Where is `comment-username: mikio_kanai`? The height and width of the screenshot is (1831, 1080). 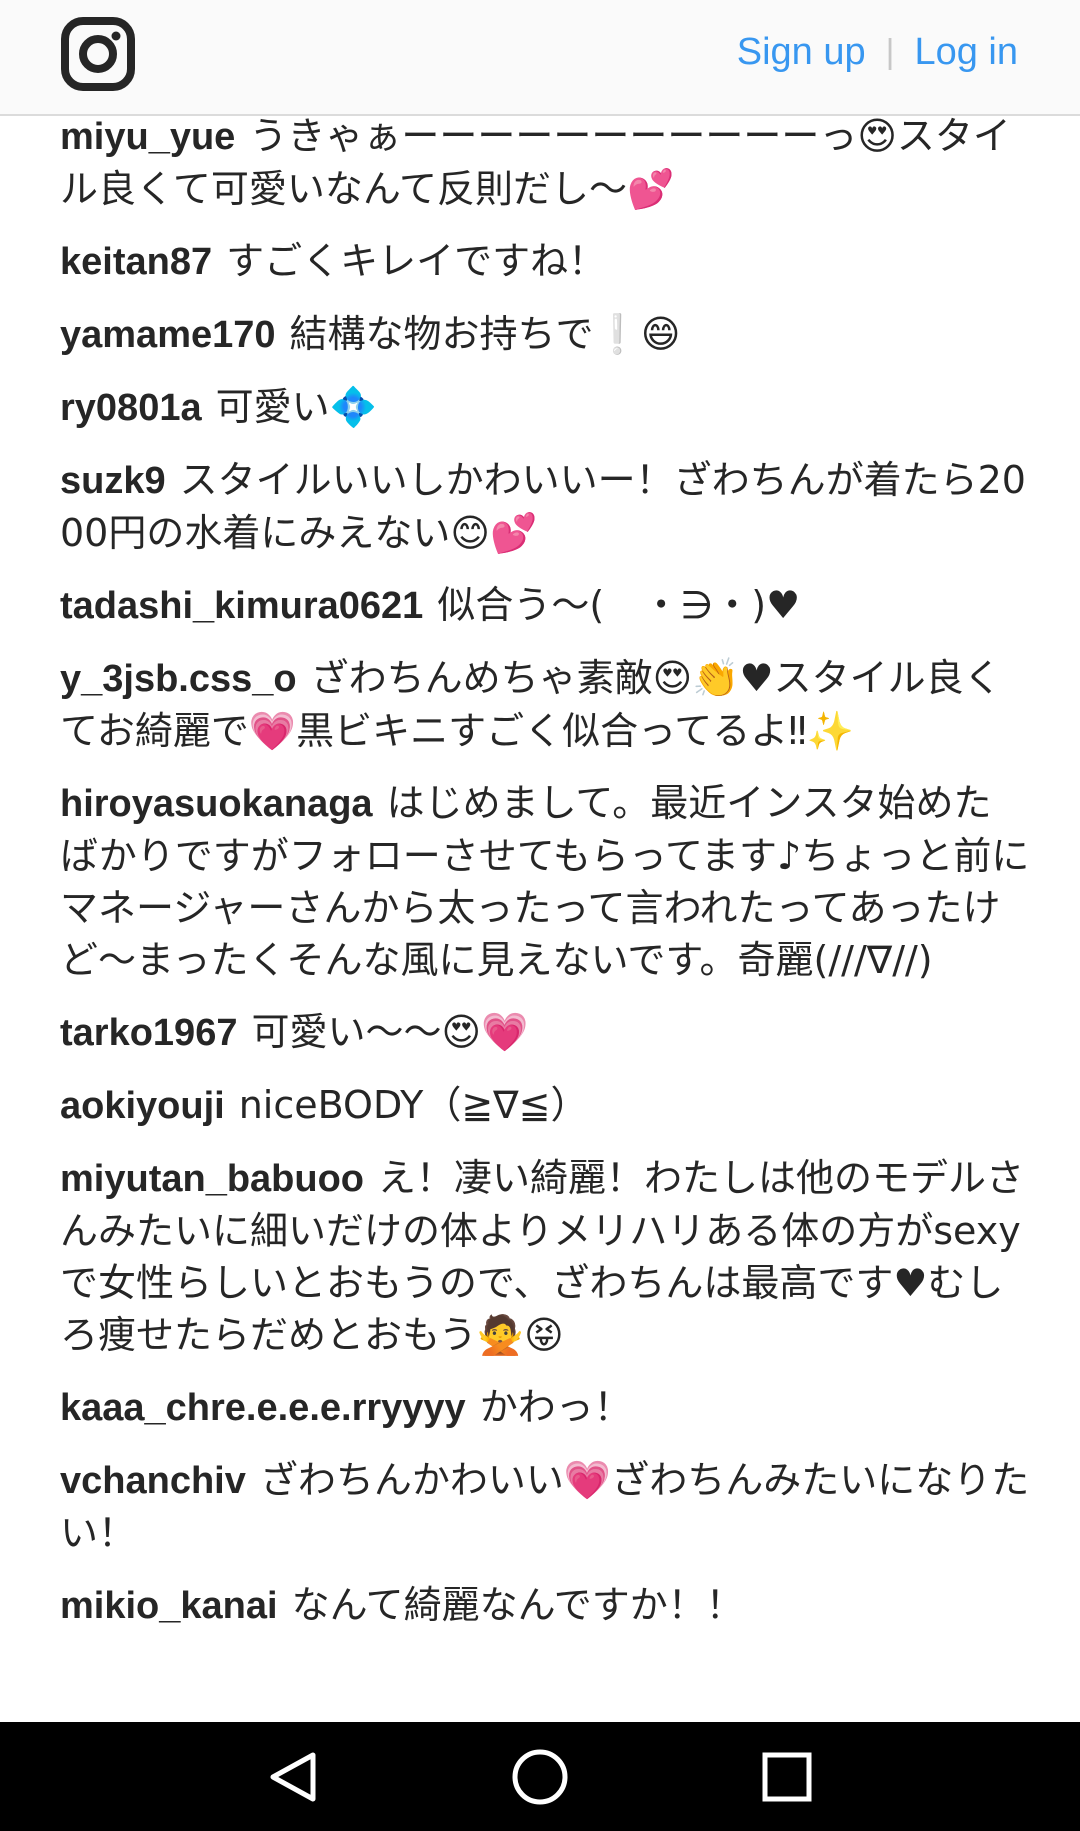 comment-username: mikio_kanai is located at coordinates (169, 1606).